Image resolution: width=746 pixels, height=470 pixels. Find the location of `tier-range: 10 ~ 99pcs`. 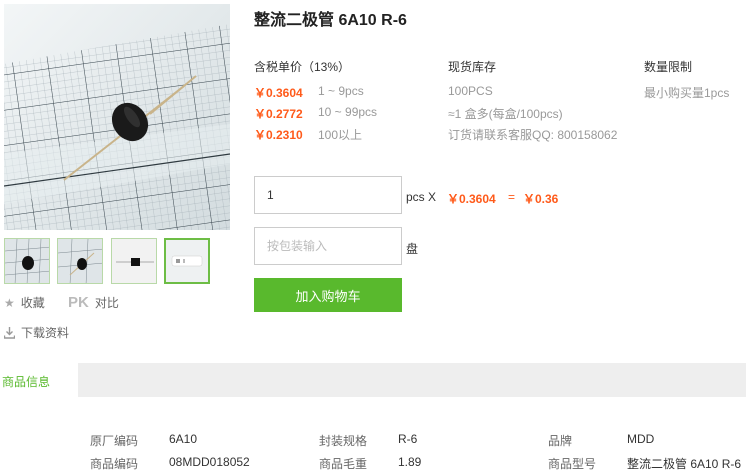

tier-range: 10 ~ 99pcs is located at coordinates (348, 112).